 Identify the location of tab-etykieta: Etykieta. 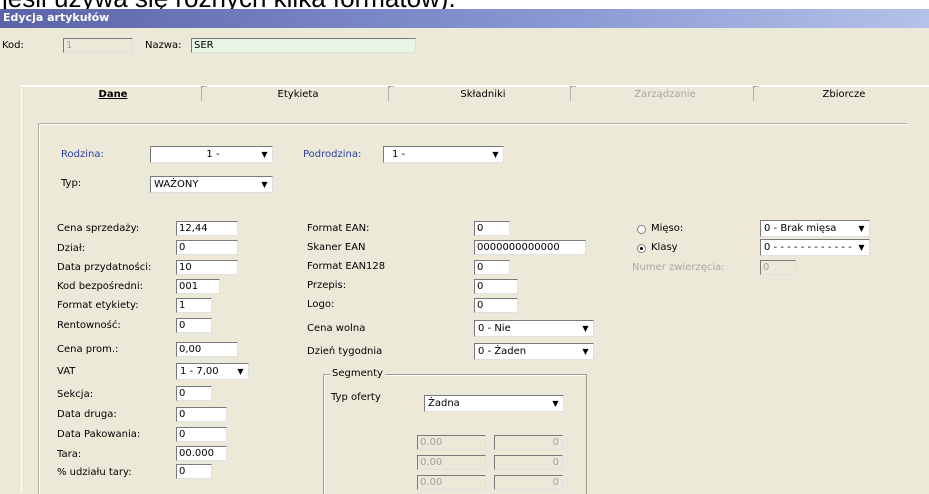
(298, 94).